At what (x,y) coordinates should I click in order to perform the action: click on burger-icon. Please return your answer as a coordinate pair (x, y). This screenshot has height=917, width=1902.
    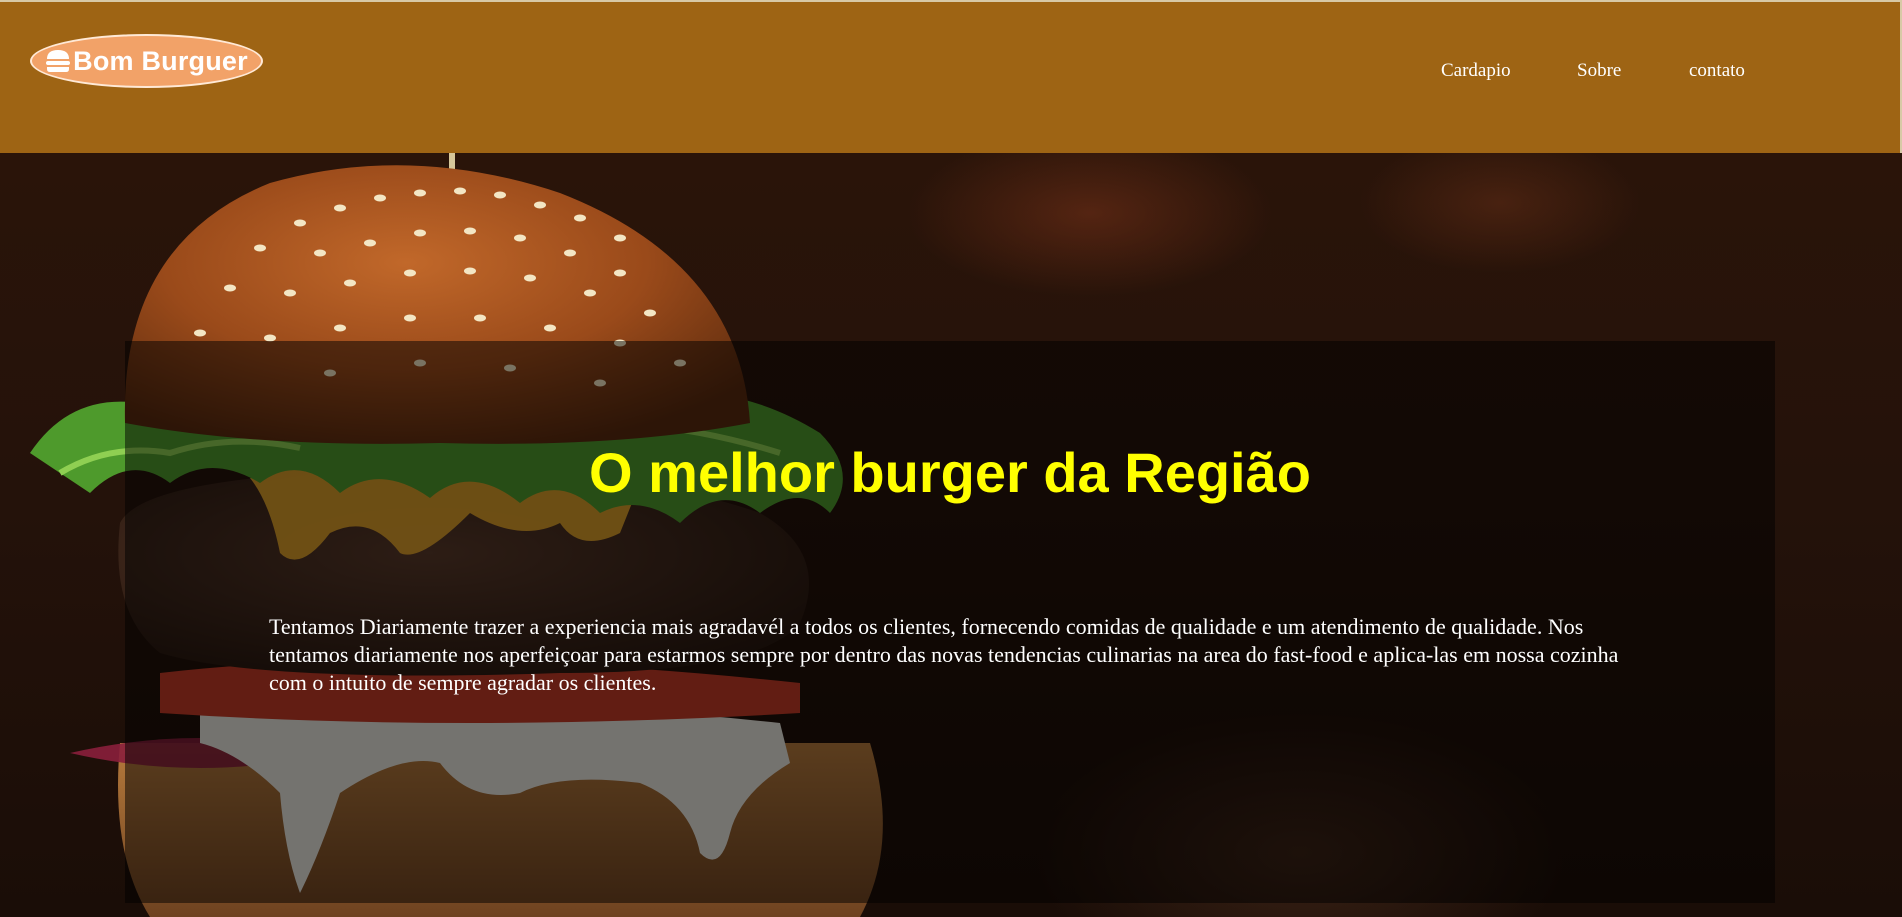
    Looking at the image, I should click on (58, 61).